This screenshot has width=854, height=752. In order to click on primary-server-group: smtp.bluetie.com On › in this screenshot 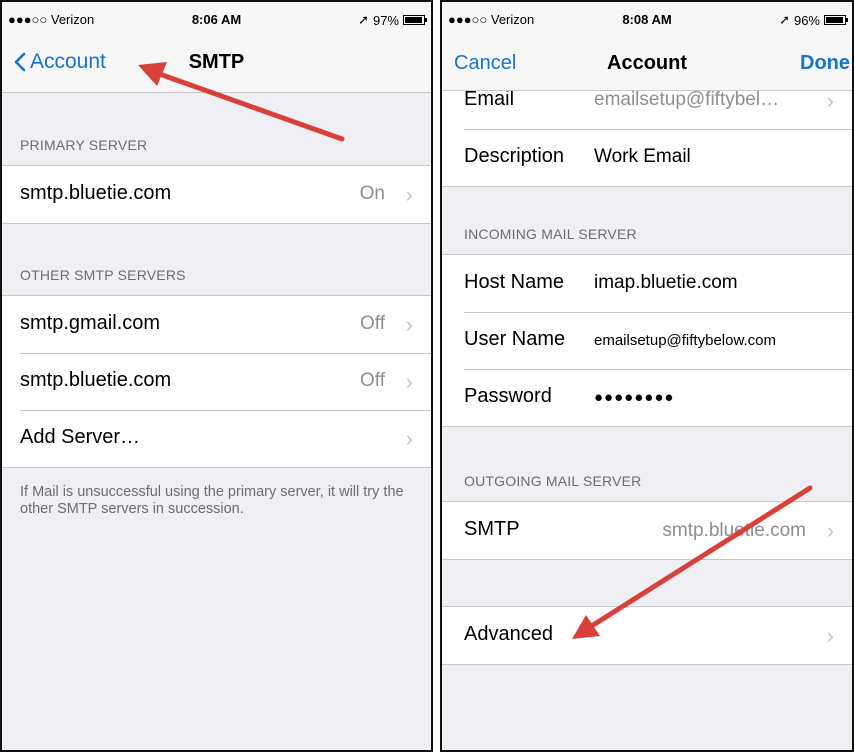, I will do `click(216, 194)`.